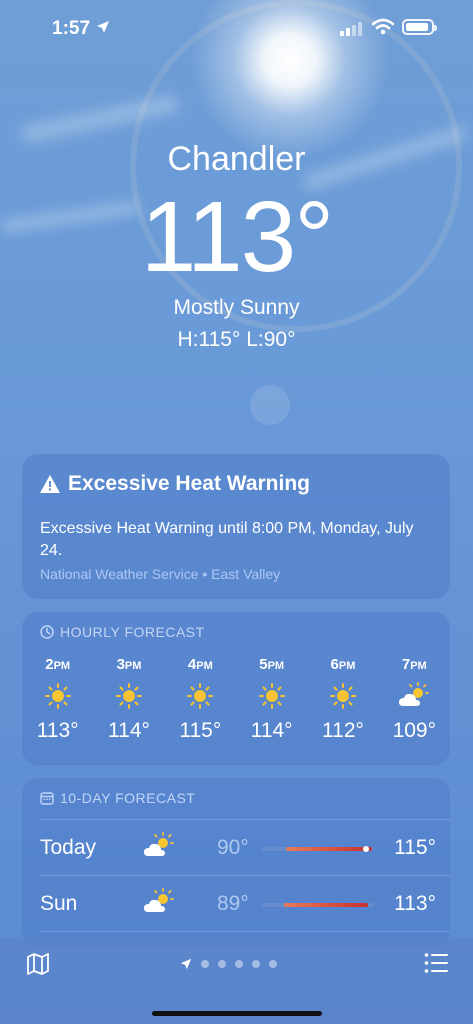 Image resolution: width=473 pixels, height=1024 pixels. What do you see at coordinates (160, 574) in the screenshot?
I see `alert-source: National Weather Service • East Valley` at bounding box center [160, 574].